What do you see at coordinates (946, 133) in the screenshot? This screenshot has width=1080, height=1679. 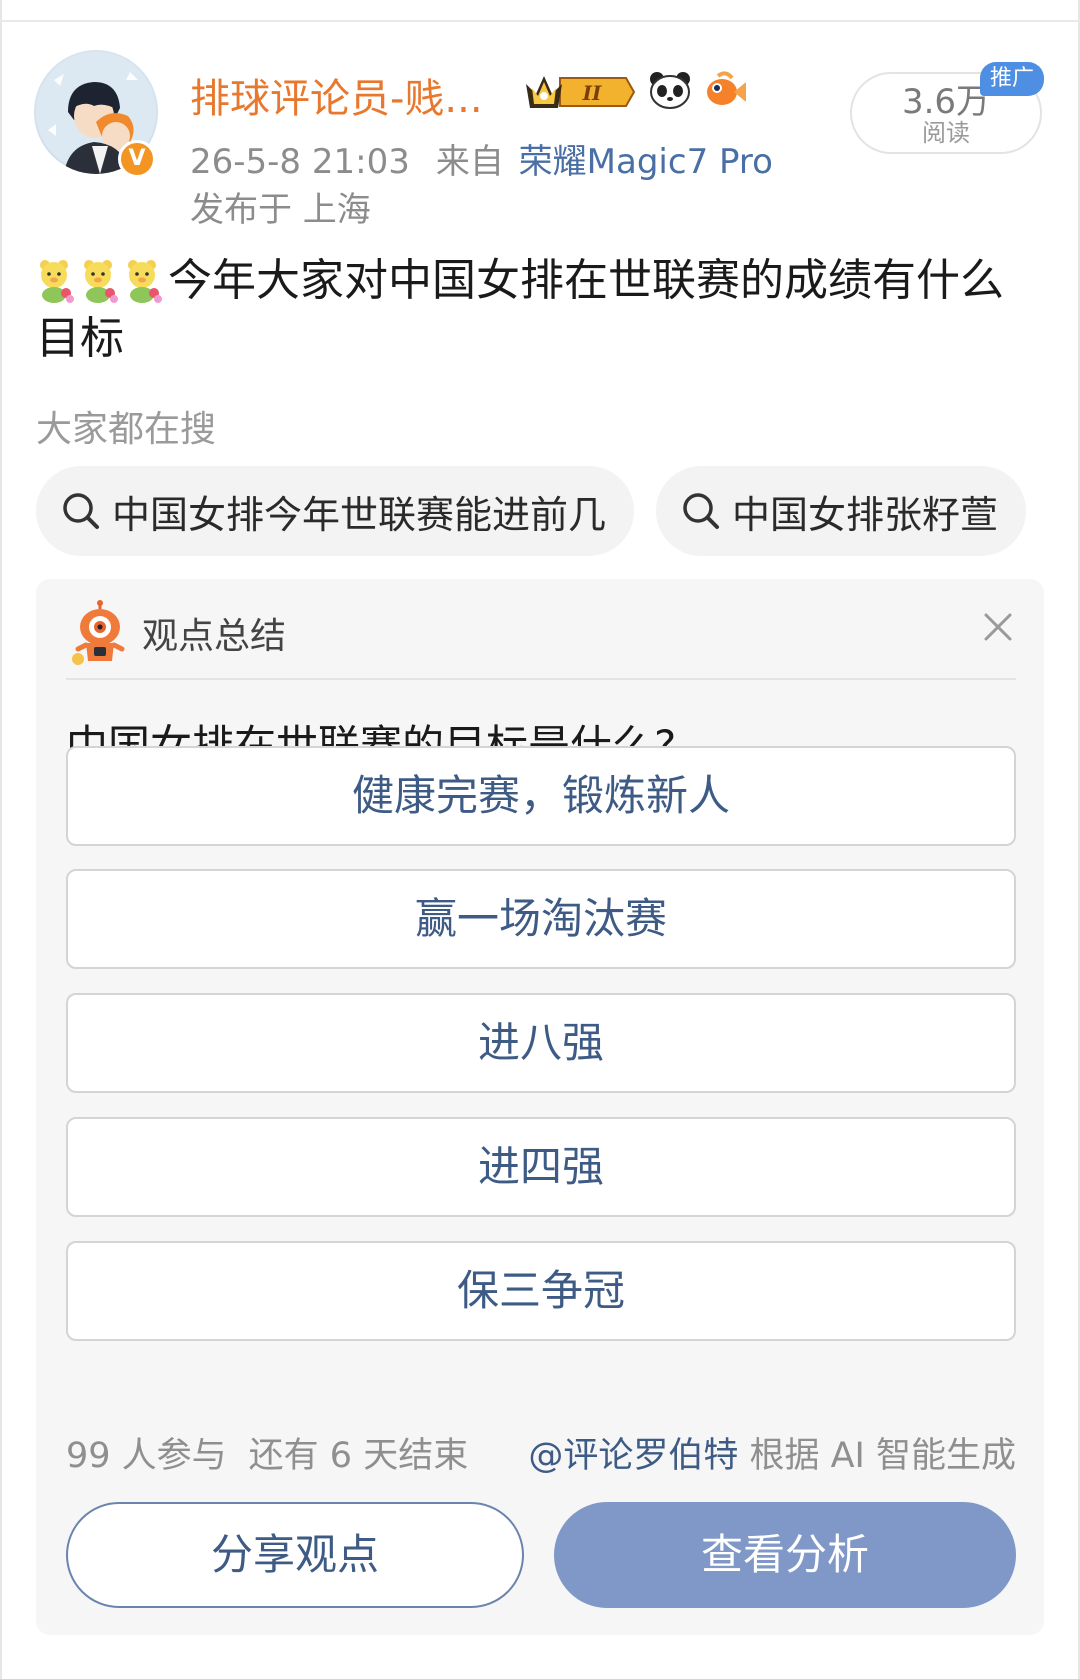 I see `reads-label: 阅读` at bounding box center [946, 133].